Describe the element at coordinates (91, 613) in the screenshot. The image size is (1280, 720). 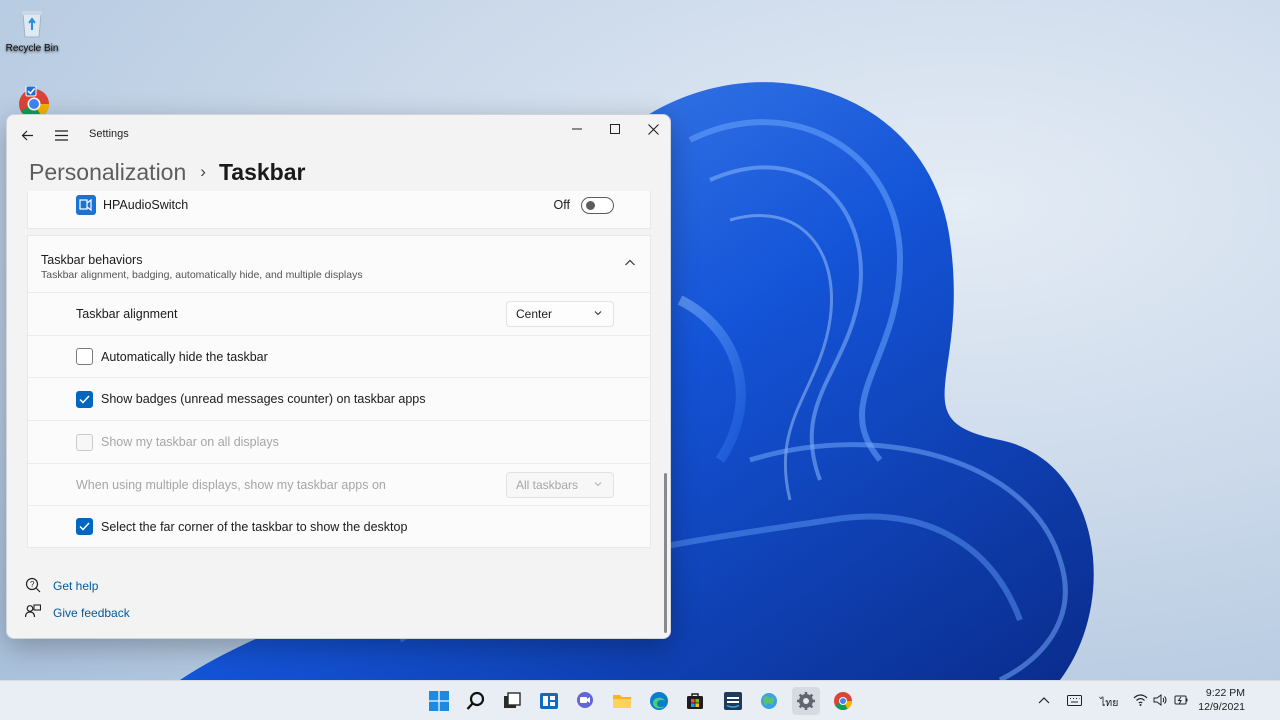
I see `give-feedback-link: Give feedback` at that location.